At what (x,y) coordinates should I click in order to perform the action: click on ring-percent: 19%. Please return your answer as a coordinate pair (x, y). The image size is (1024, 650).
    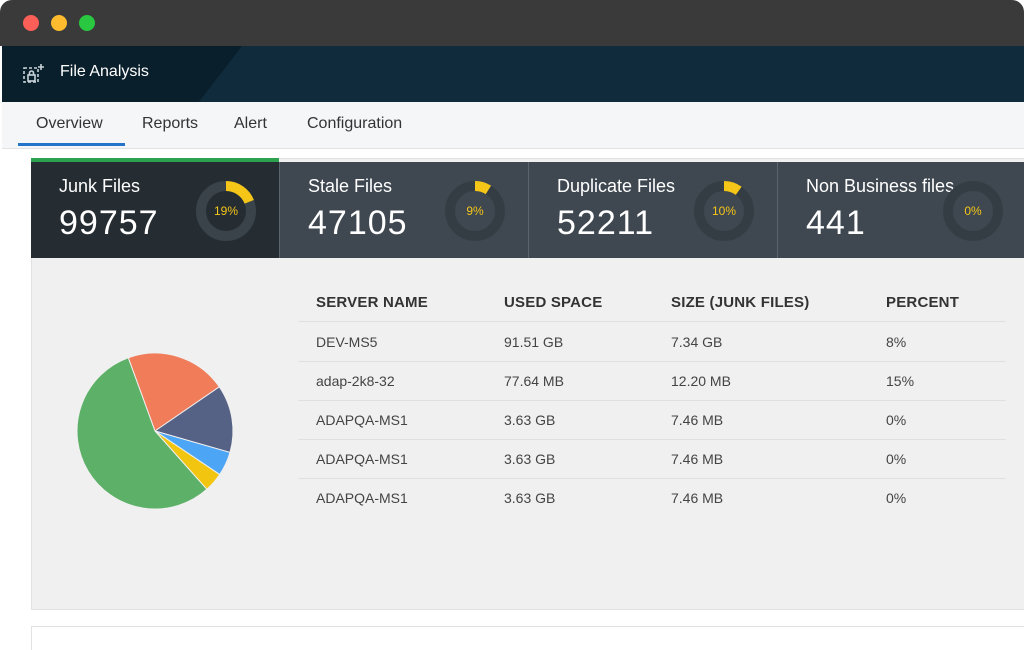
    Looking at the image, I should click on (226, 211).